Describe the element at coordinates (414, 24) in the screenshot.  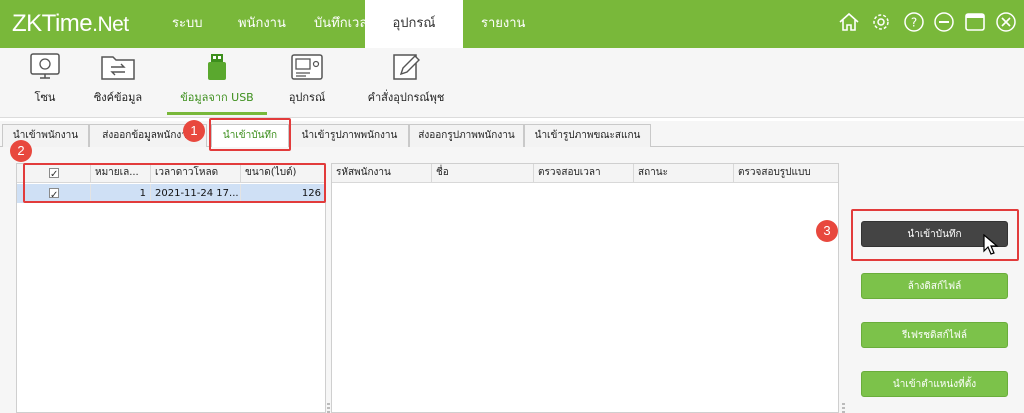
I see `nav-device: อุปกรณ์` at that location.